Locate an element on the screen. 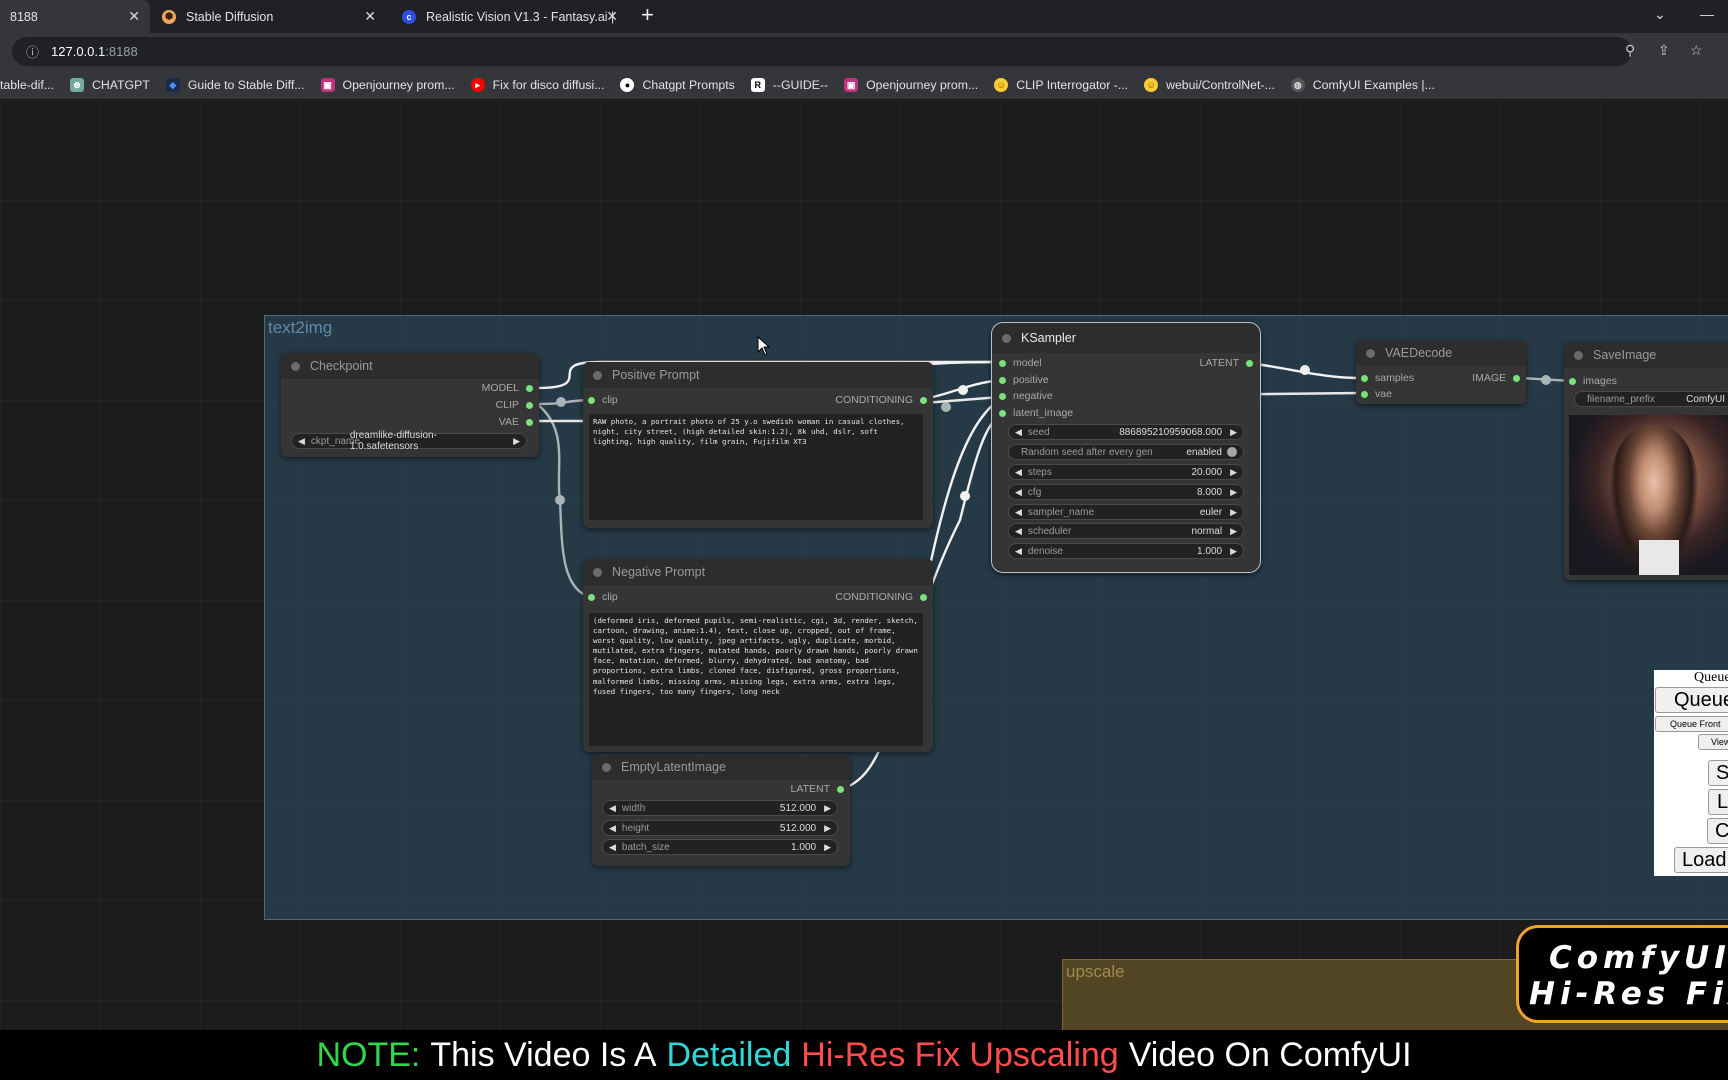 This screenshot has height=1080, width=1728. widget-width: ◀ width 512.000 ▶ is located at coordinates (720, 808).